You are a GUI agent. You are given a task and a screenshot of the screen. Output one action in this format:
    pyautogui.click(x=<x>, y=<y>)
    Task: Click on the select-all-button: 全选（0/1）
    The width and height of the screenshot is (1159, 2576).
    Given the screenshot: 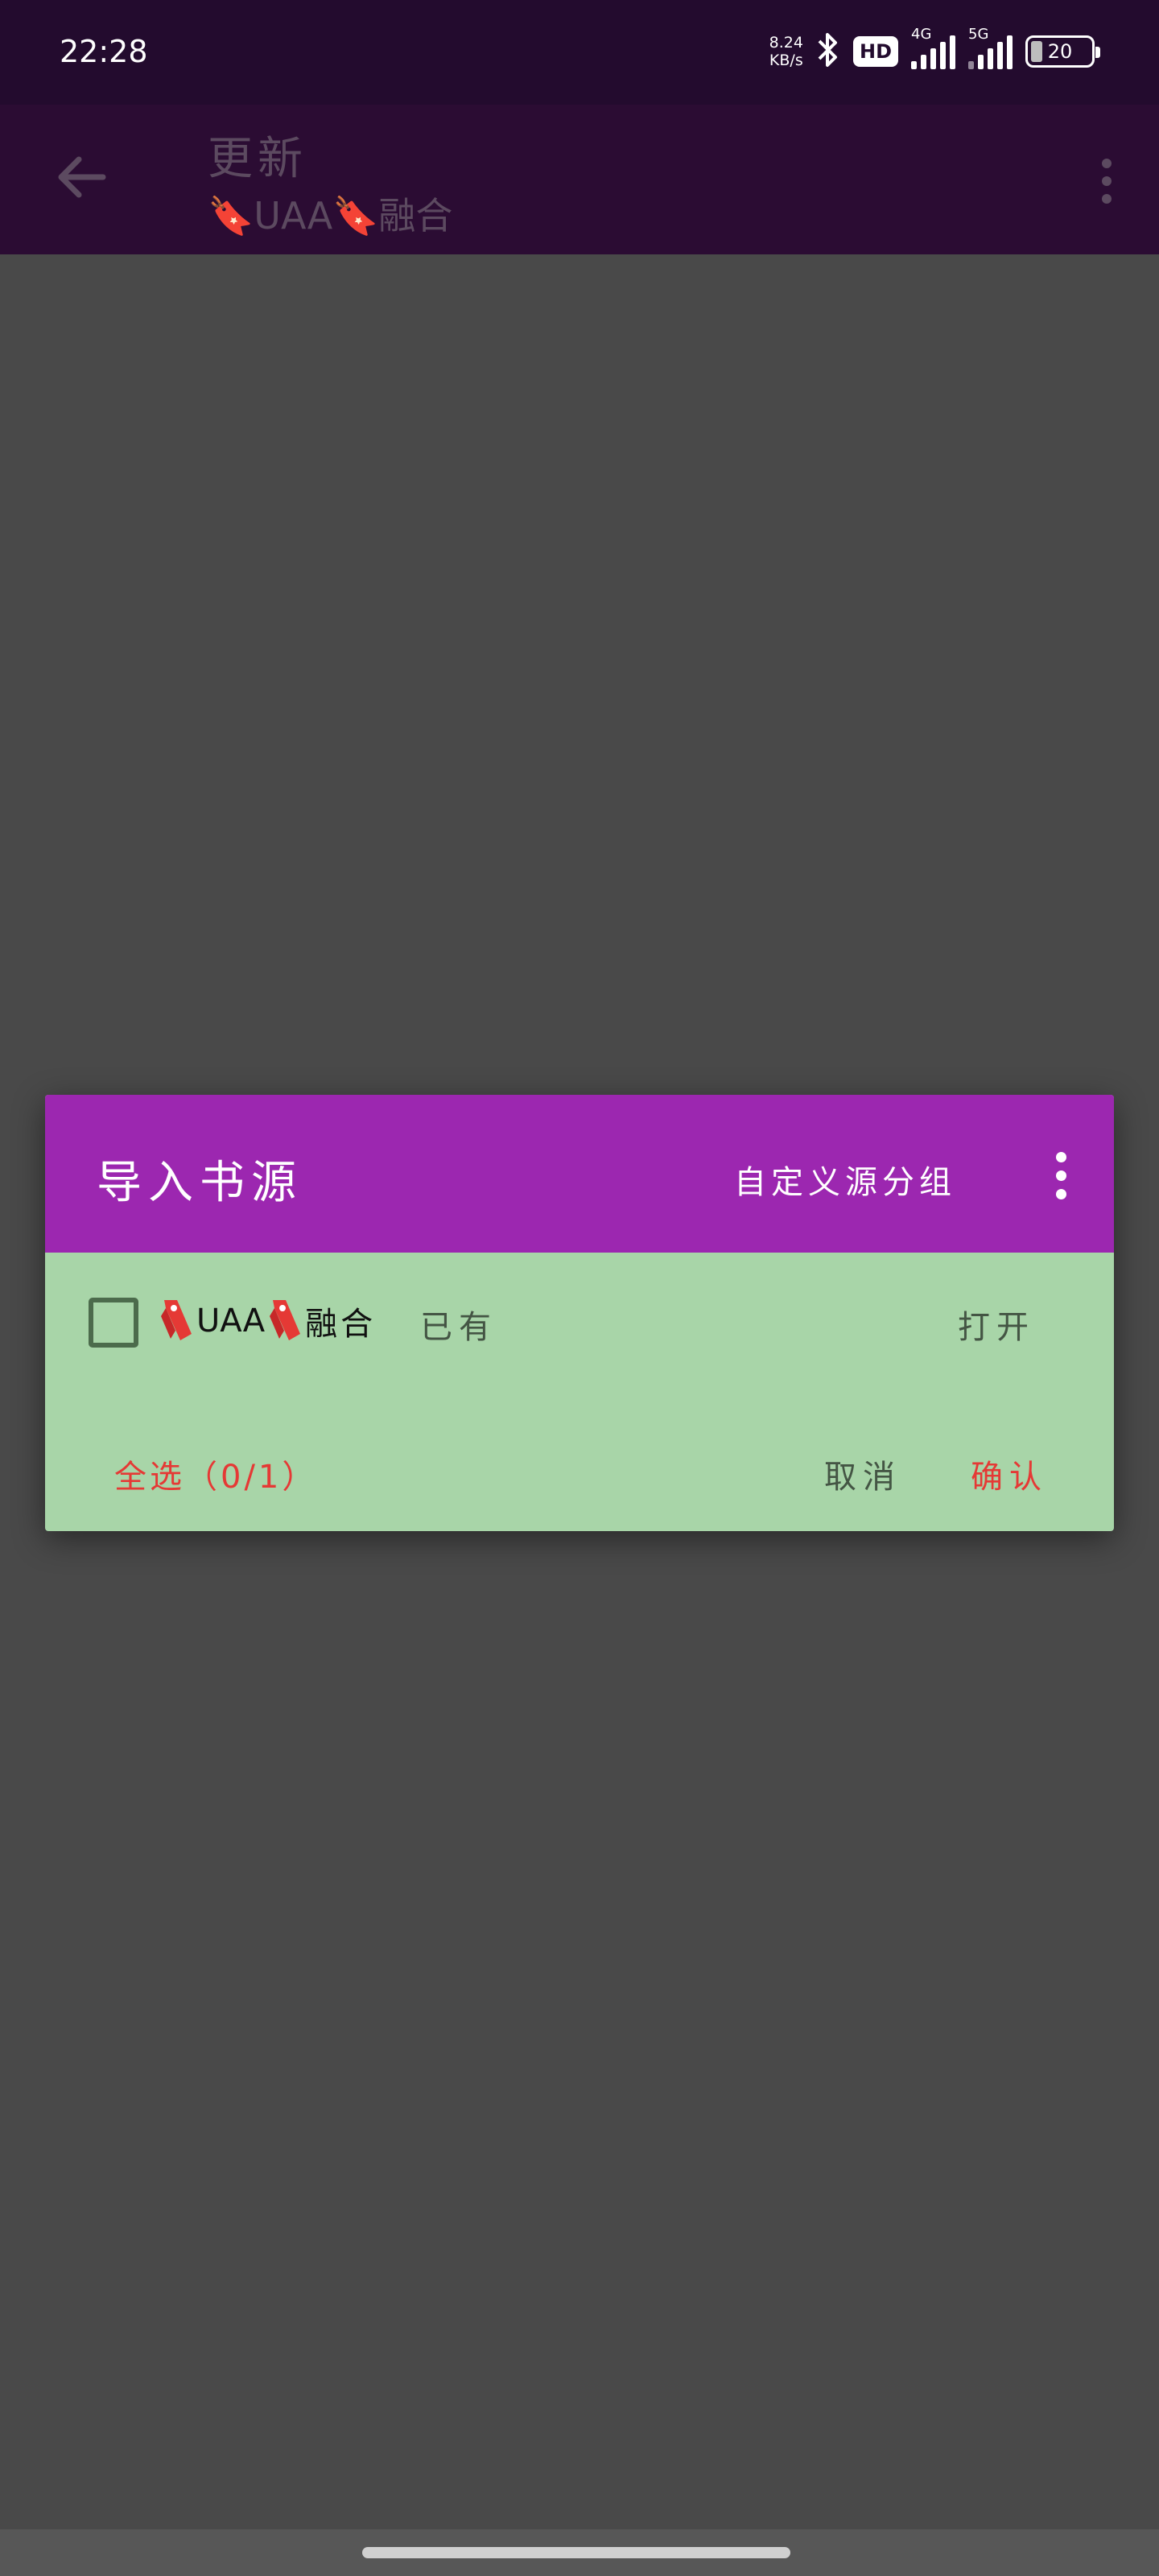 What is the action you would take?
    pyautogui.click(x=215, y=1474)
    